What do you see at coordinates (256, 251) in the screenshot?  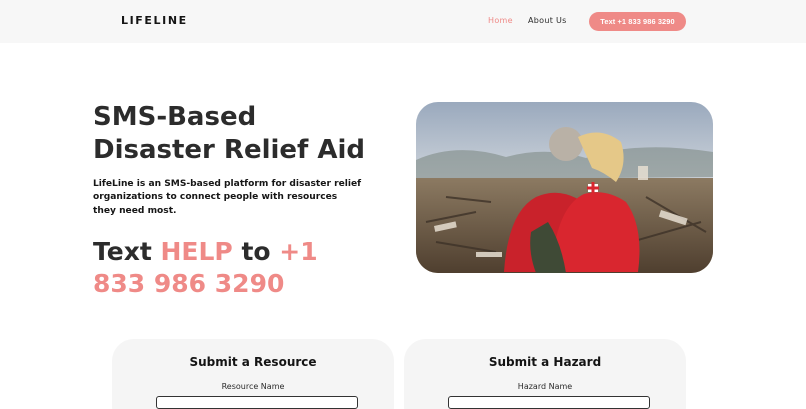 I see `cta-middle: to` at bounding box center [256, 251].